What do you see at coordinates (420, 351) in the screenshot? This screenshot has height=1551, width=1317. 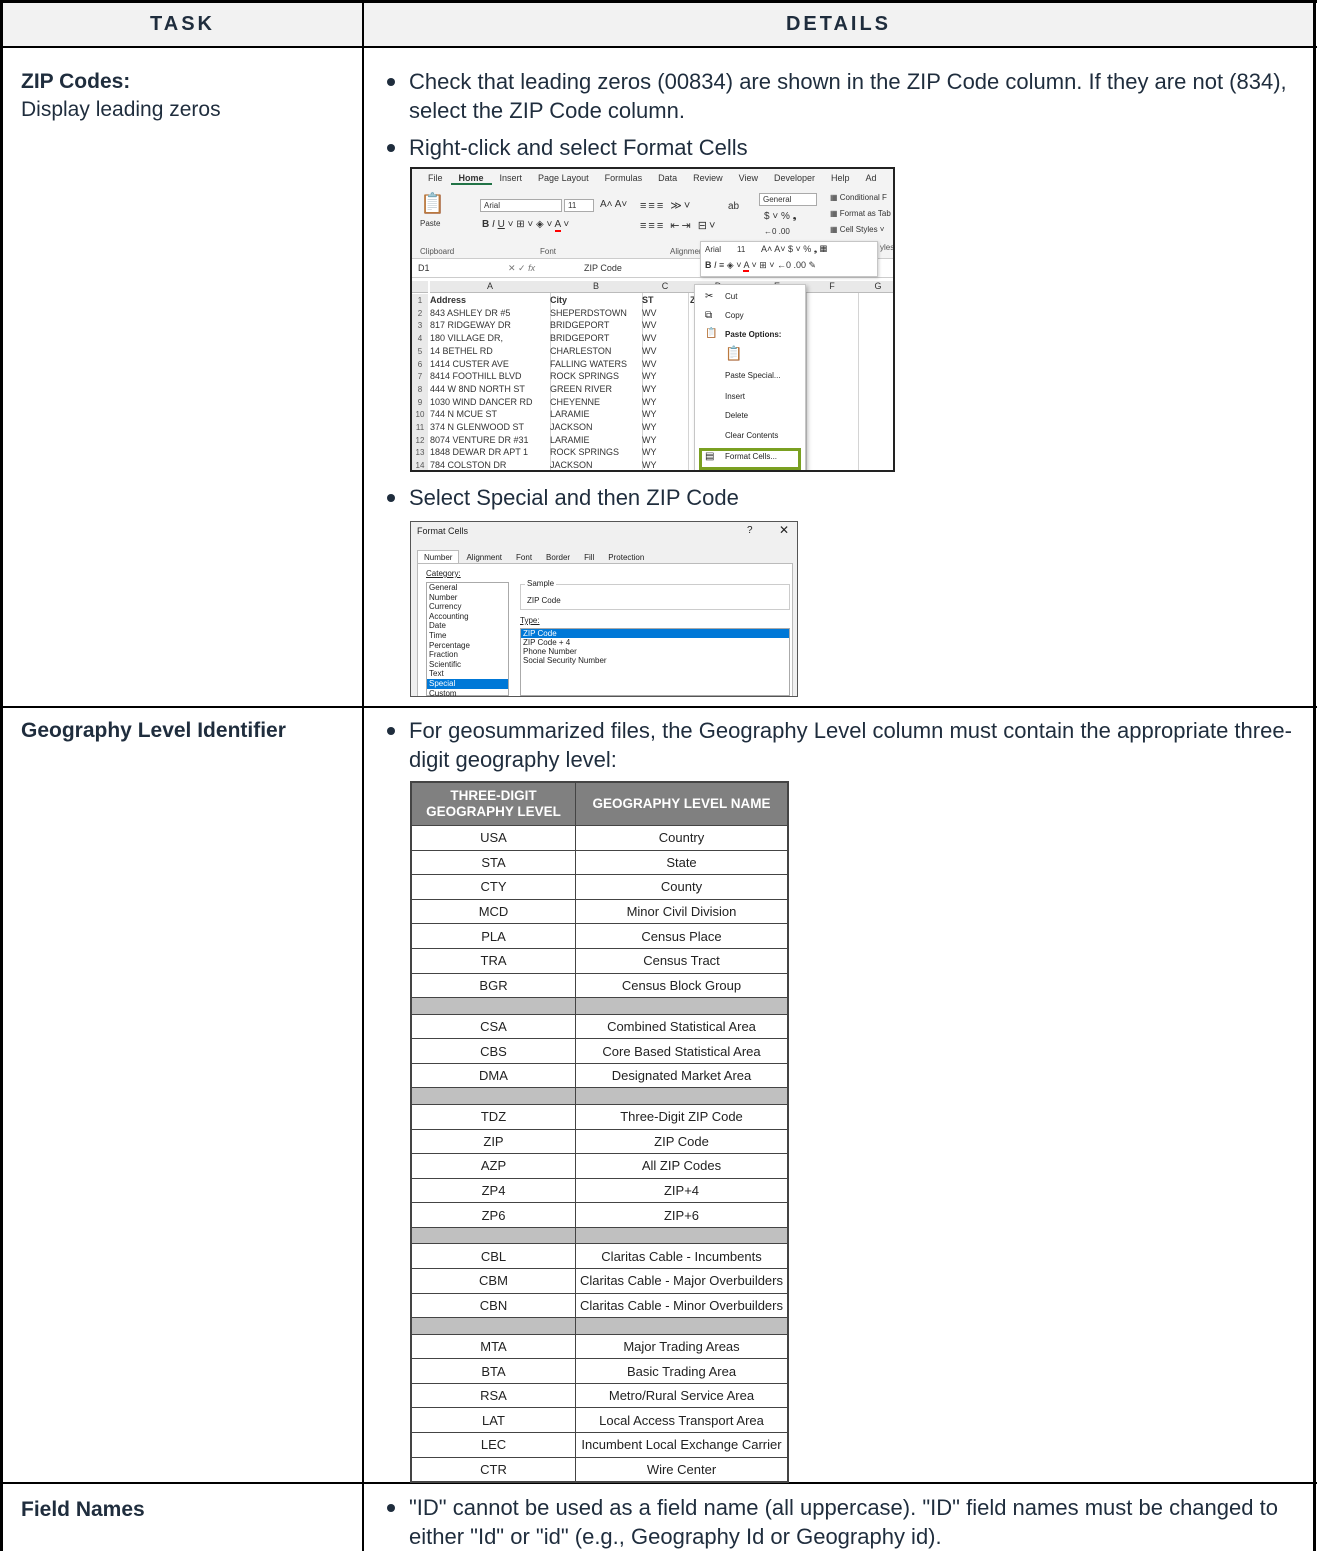 I see `row-number: 5` at bounding box center [420, 351].